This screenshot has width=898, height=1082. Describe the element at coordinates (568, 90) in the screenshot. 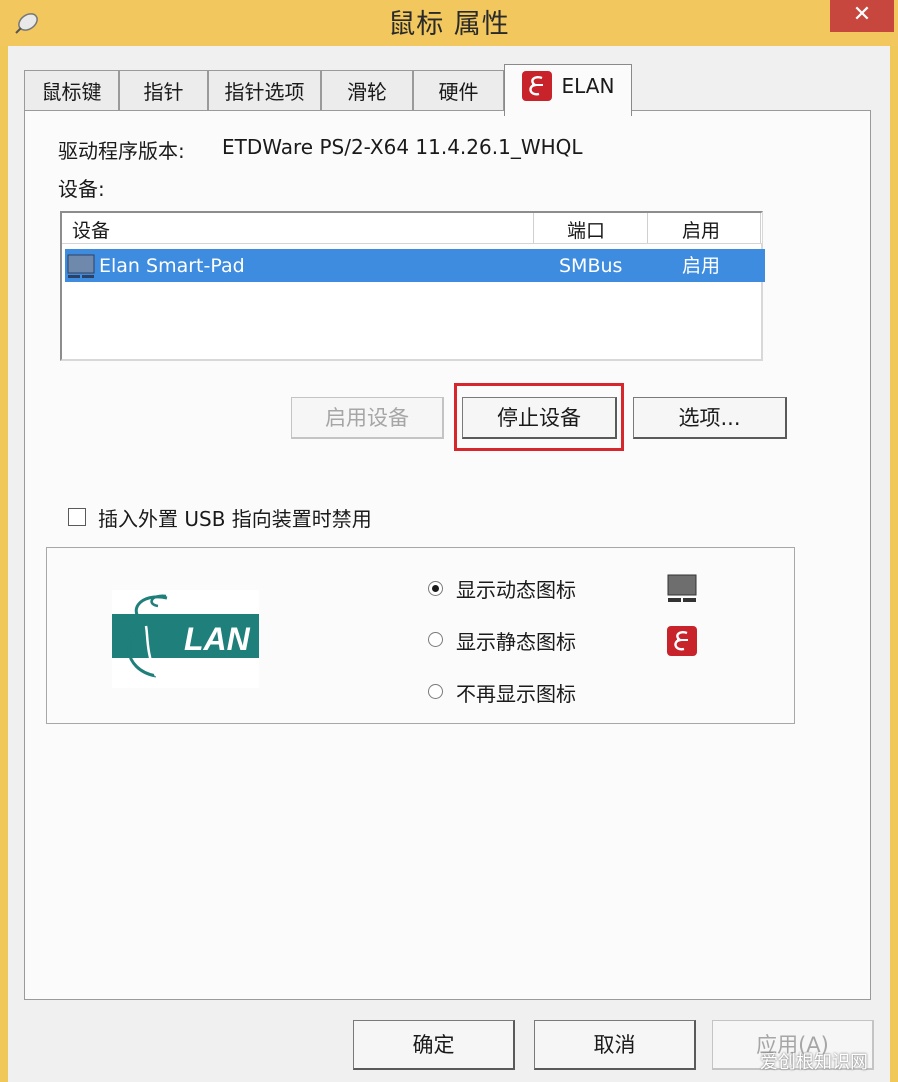

I see `tab-elan: ELAN` at that location.